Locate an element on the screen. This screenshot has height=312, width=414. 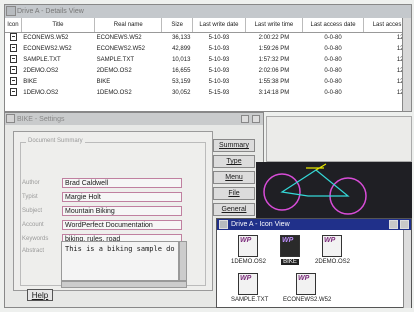
file-icon-sample: WP SAMPLE.TXT is located at coordinates (250, 288).